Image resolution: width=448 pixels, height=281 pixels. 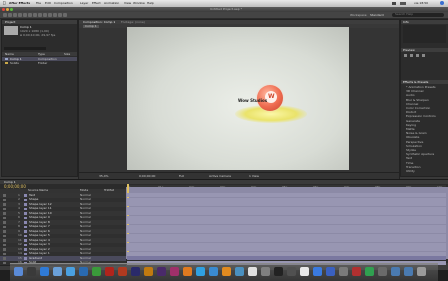 What do you see at coordinates (19, 3) in the screenshot?
I see `app-name: After Effects` at bounding box center [19, 3].